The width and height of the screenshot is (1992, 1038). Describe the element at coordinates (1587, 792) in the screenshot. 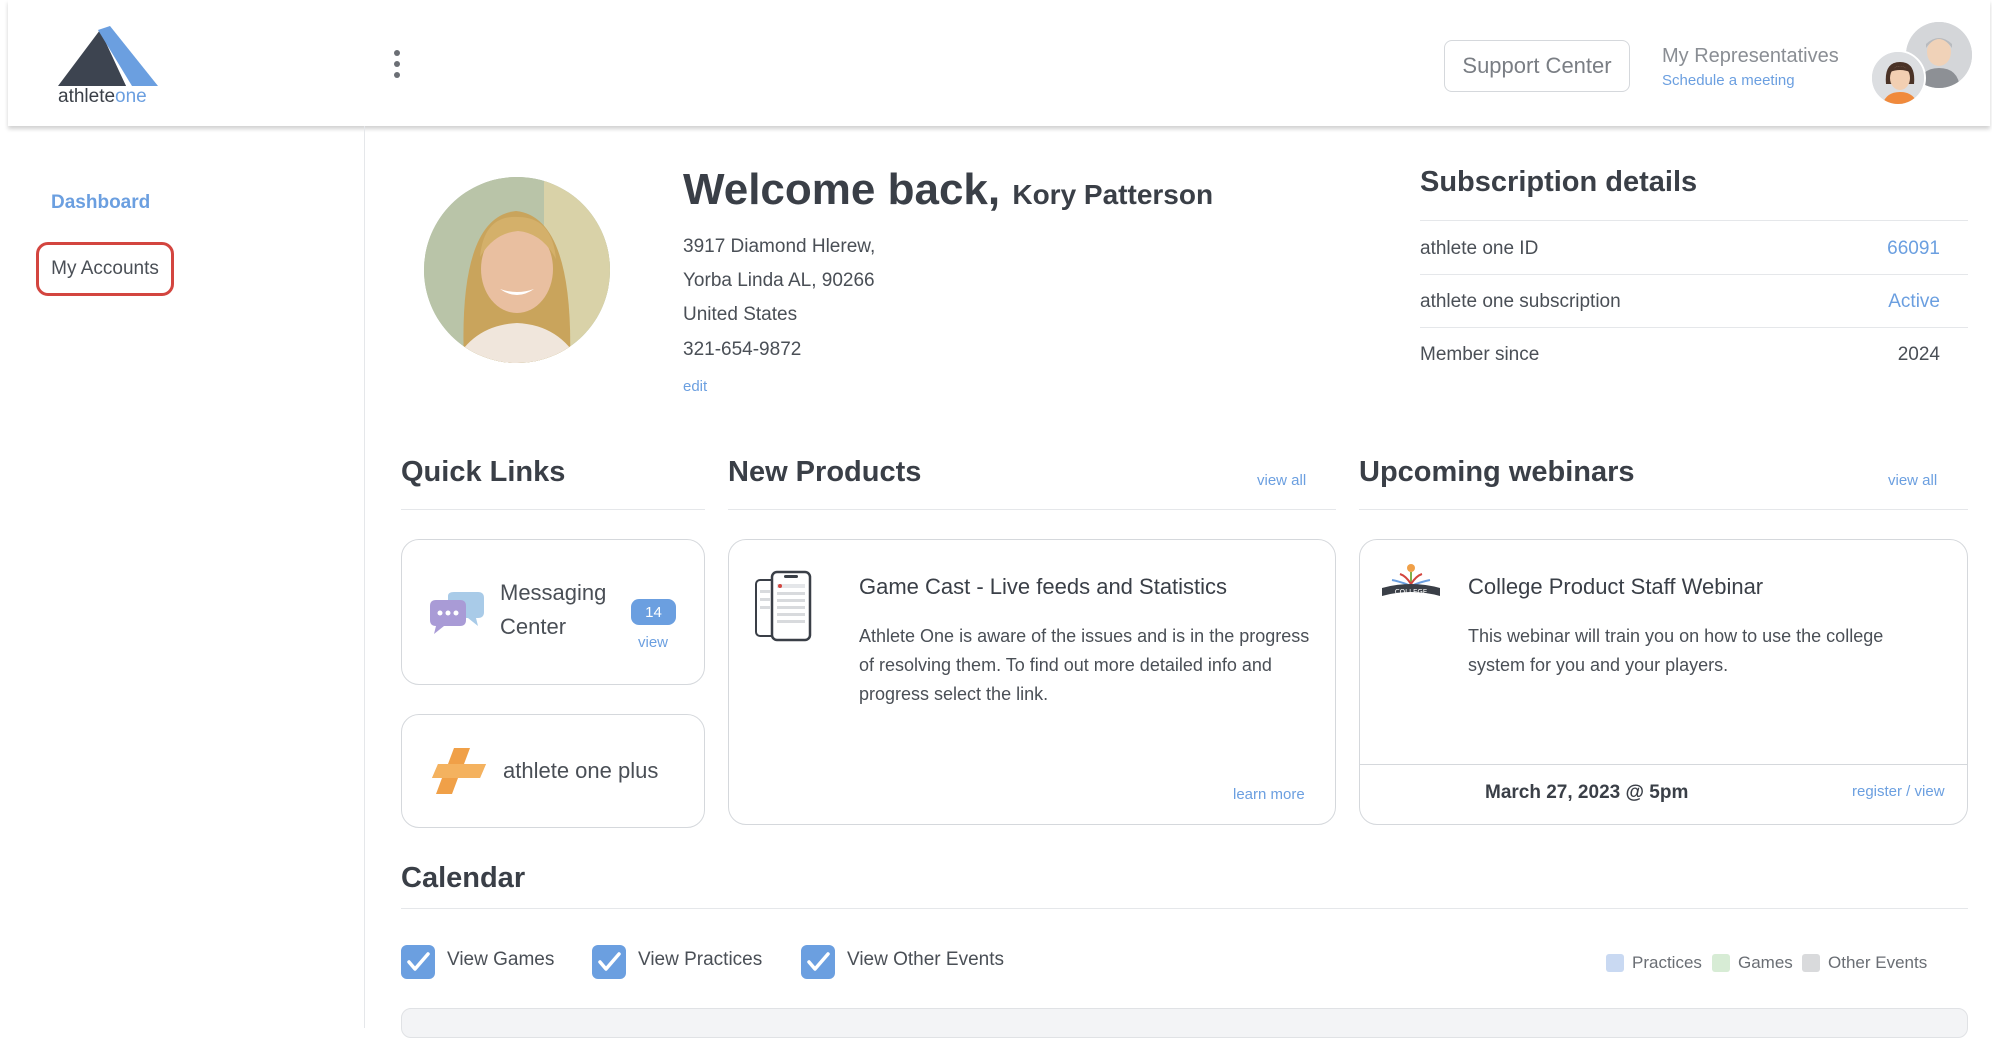

I see `webinar-date: March 27, 2023 @ 5pm` at that location.